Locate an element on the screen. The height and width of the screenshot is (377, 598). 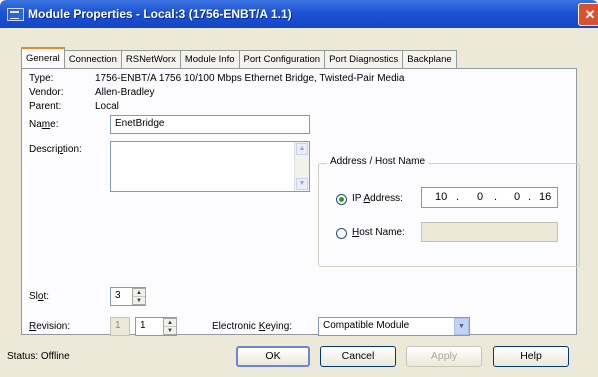
tab-module-info: Module Info is located at coordinates (209, 59).